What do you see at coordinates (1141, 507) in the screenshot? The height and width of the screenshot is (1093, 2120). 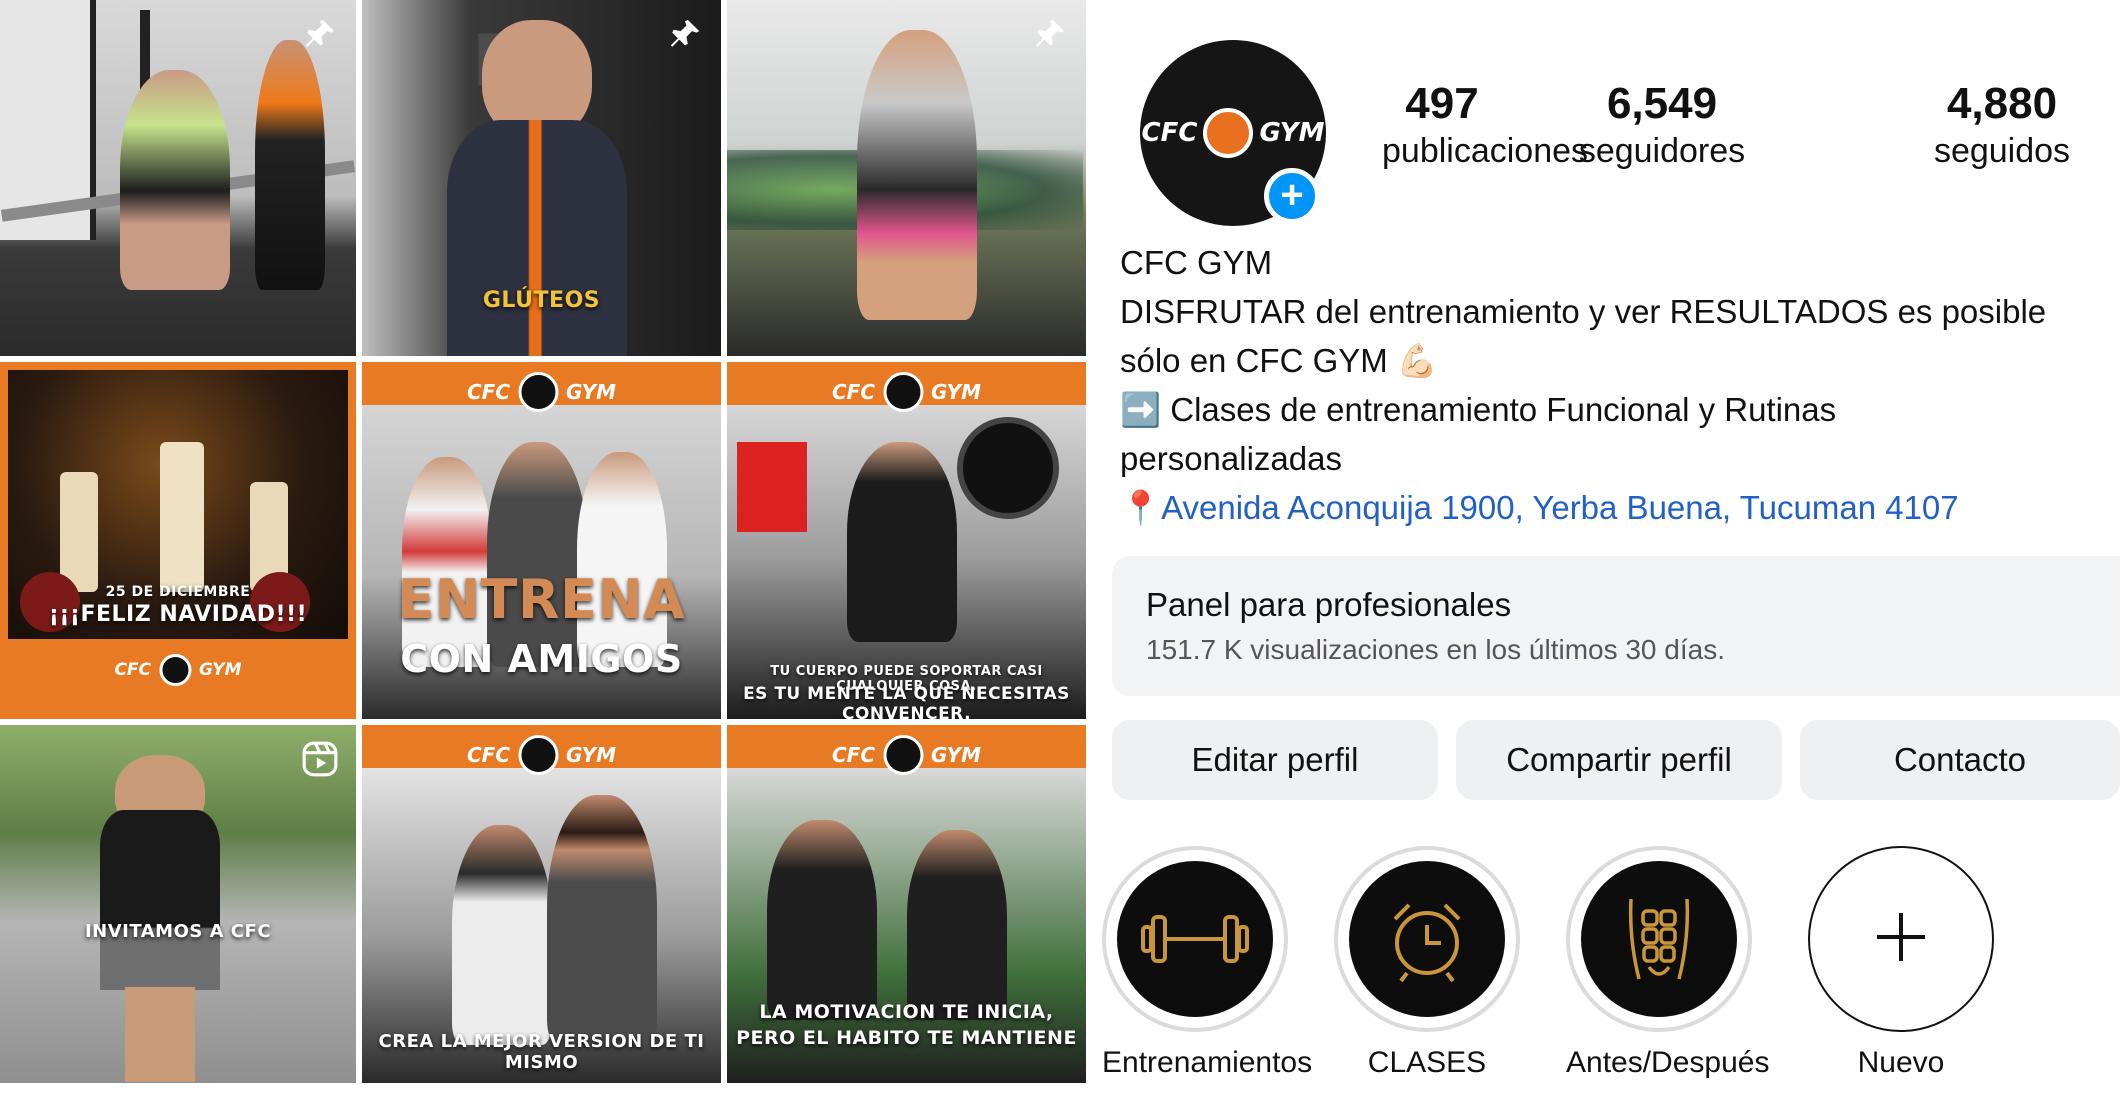 I see `pin-location-icon: 📍` at bounding box center [1141, 507].